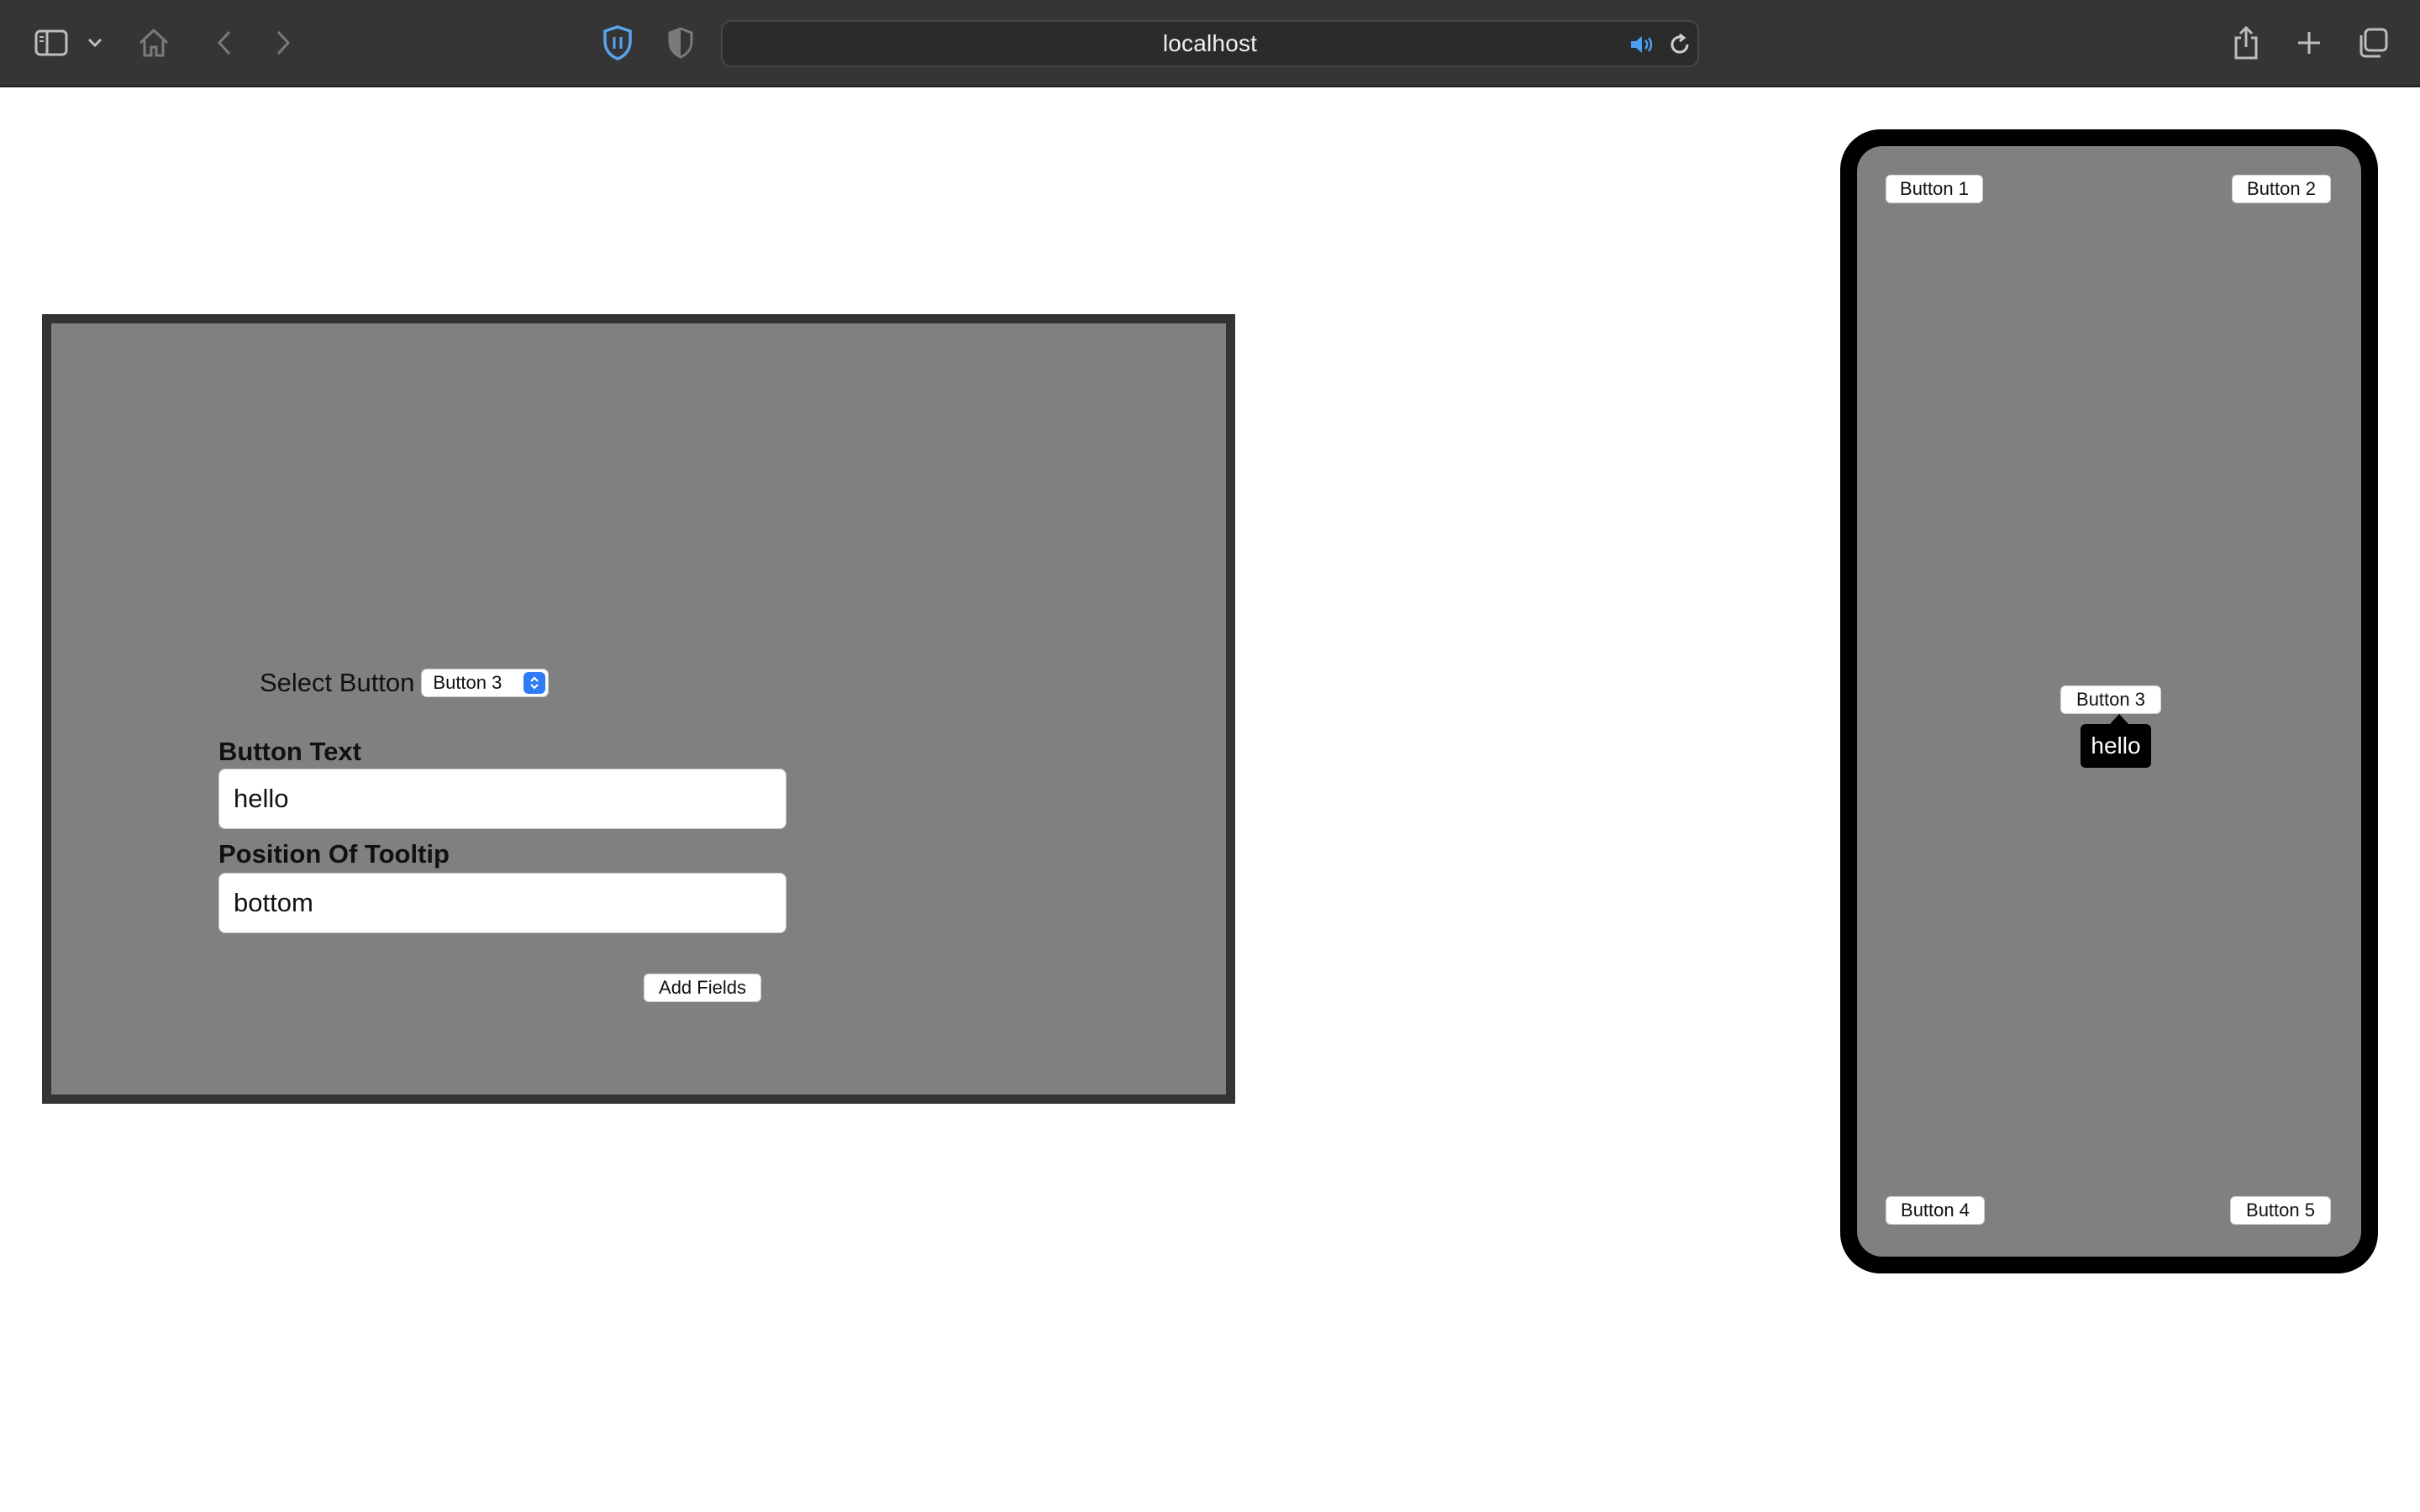  Describe the element at coordinates (334, 854) in the screenshot. I see `position-of-tooltip-label: Position Of Tooltip` at that location.